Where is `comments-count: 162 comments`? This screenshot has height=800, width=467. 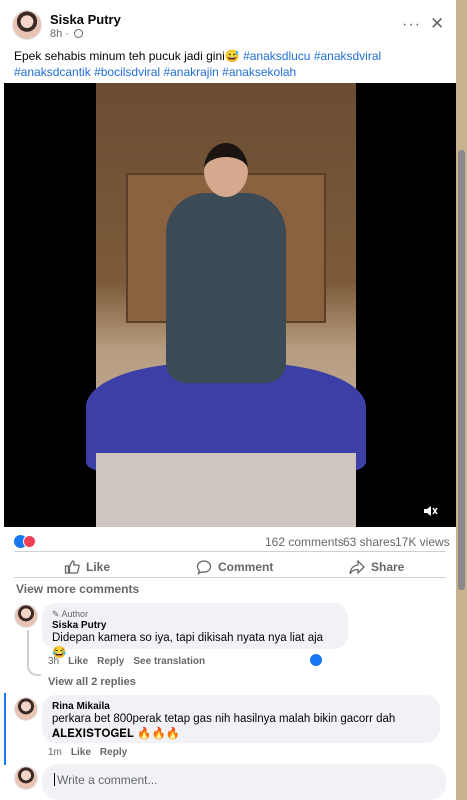 comments-count: 162 comments is located at coordinates (304, 542).